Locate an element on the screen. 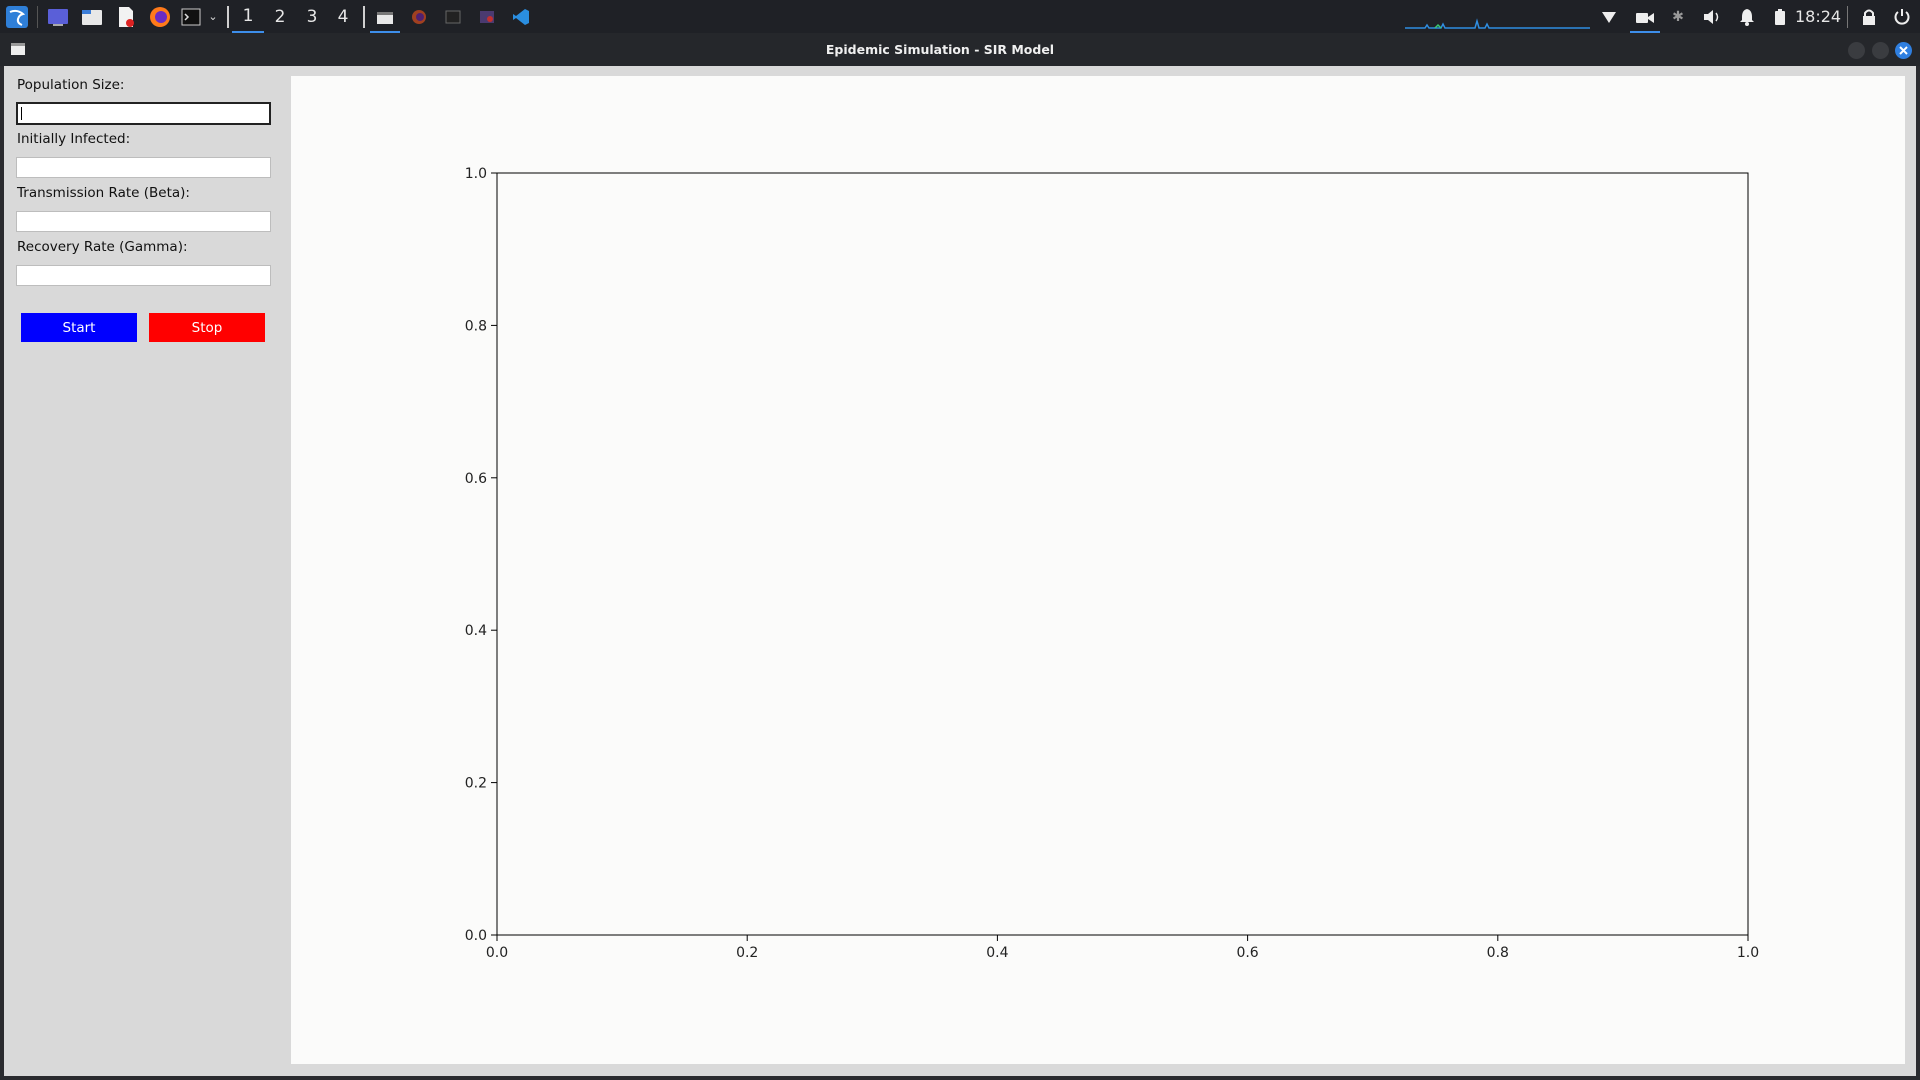 The image size is (1920, 1080). recovery-rate-input is located at coordinates (143, 275).